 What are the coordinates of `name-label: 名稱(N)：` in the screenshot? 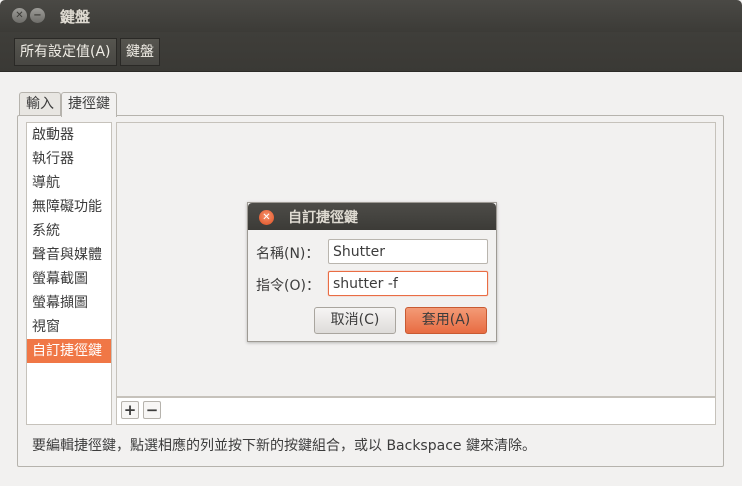 It's located at (288, 254).